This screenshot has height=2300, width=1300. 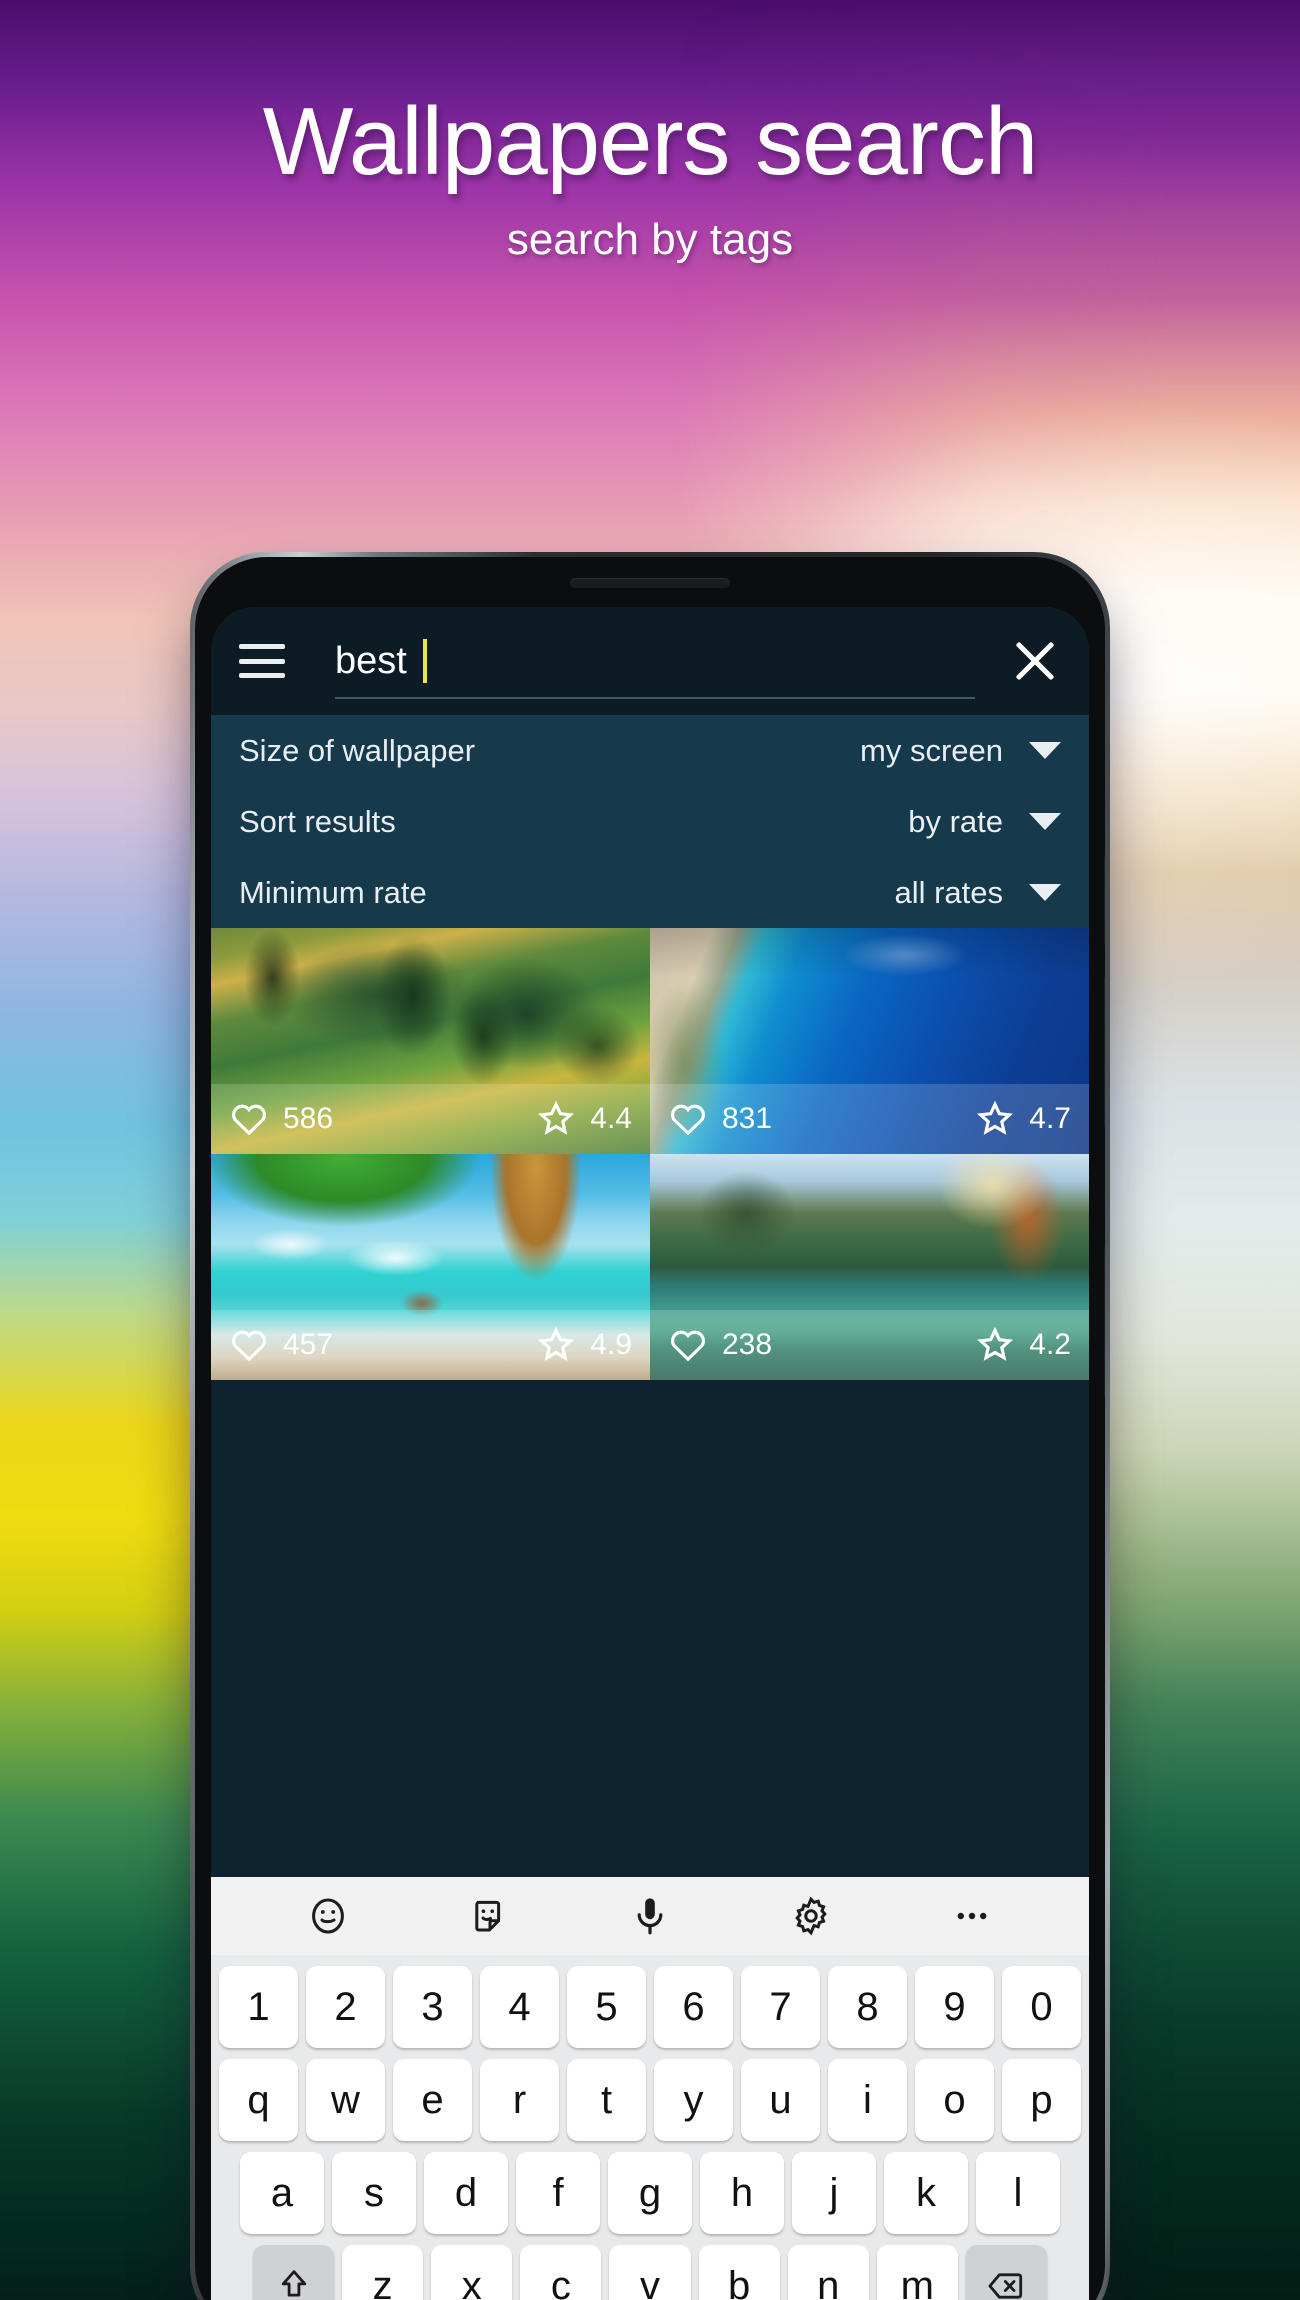 I want to click on key-6: 6, so click(x=693, y=2007).